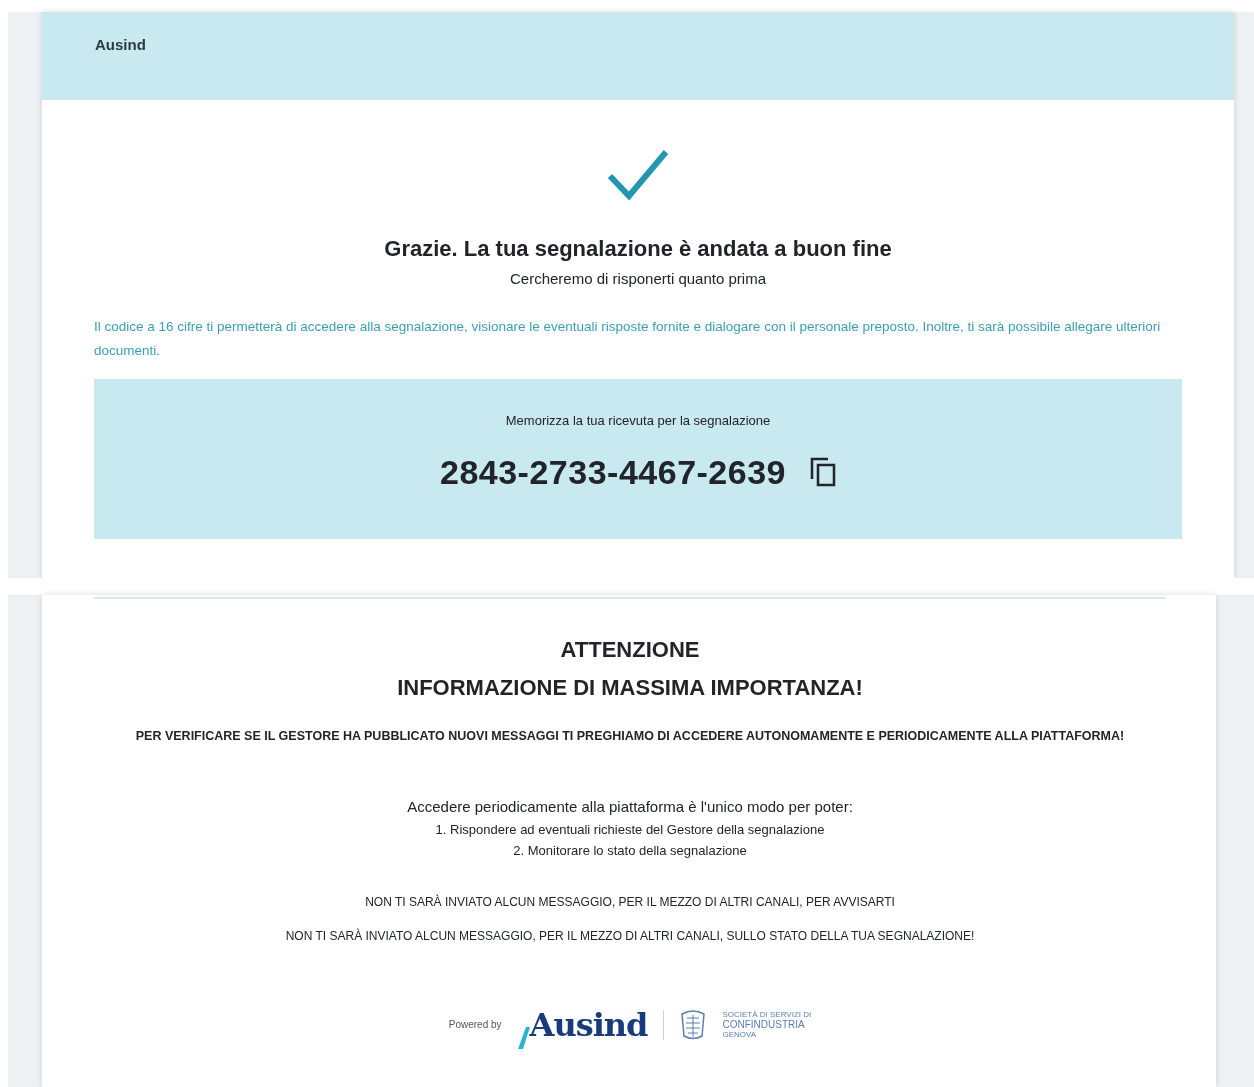 This screenshot has height=1087, width=1254. I want to click on slash-logo-icon, so click(523, 1037).